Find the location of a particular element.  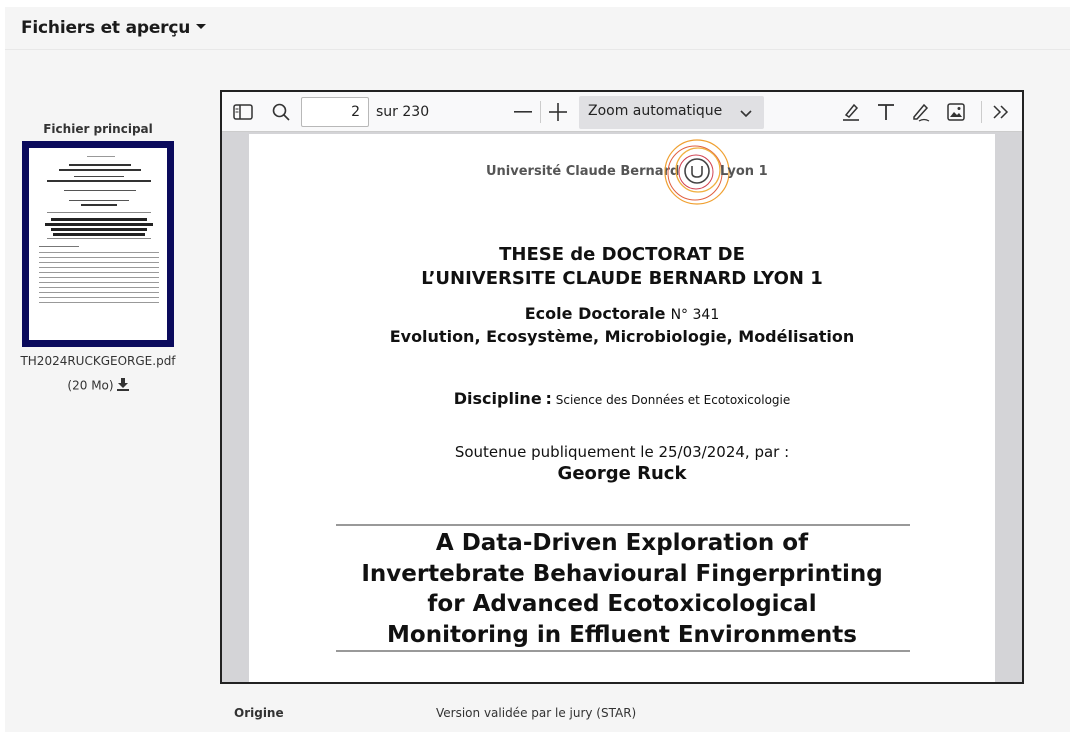

download-icon is located at coordinates (122, 386).